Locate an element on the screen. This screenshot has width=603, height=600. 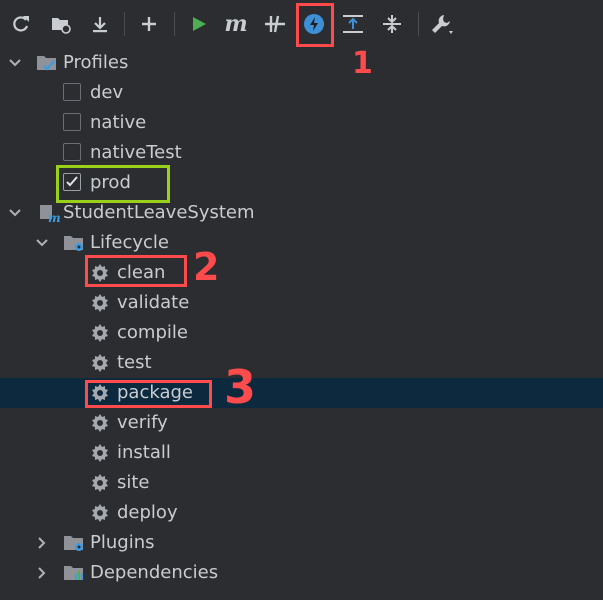
annotation-box-package is located at coordinates (148, 394).